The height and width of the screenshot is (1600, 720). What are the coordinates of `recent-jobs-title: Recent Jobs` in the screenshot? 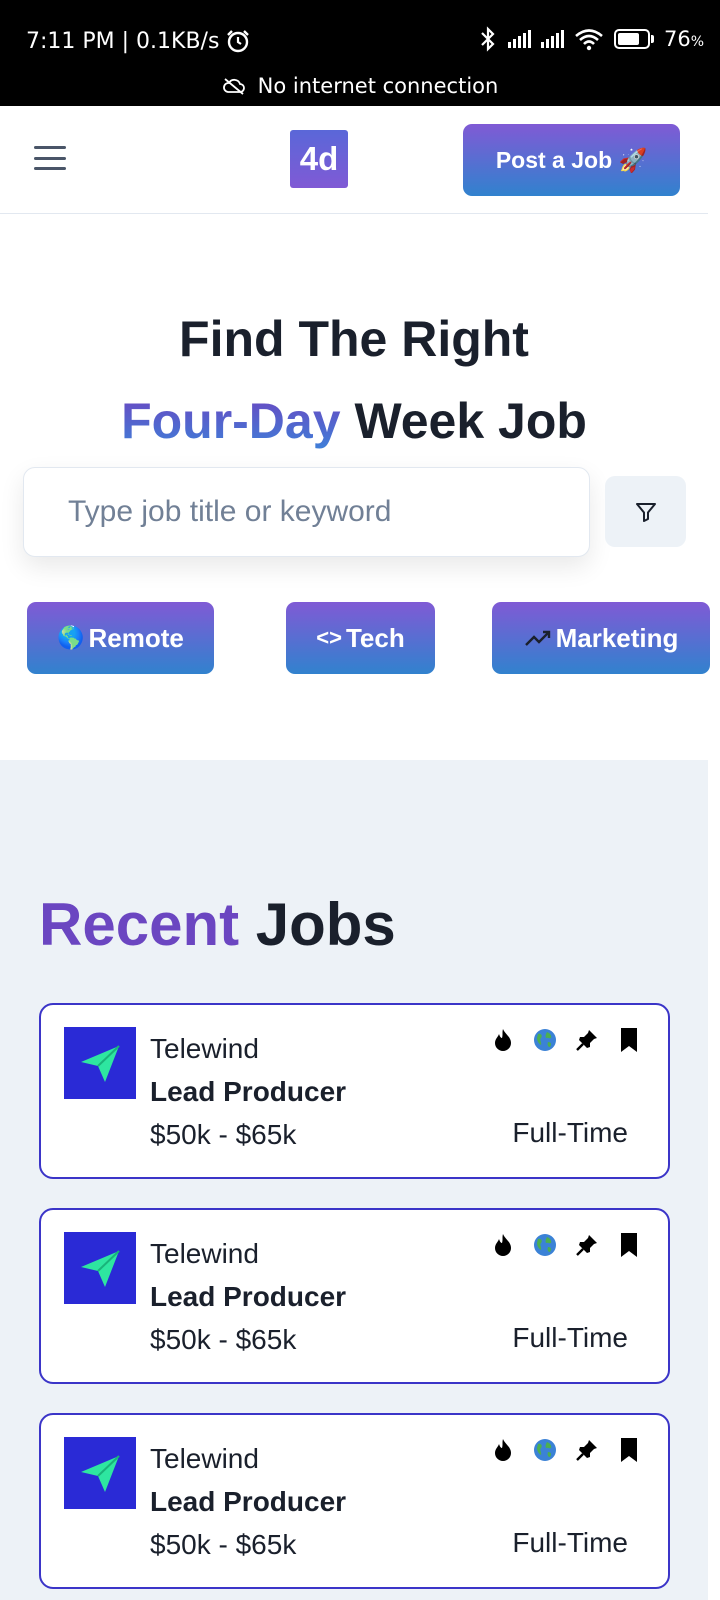 It's located at (217, 924).